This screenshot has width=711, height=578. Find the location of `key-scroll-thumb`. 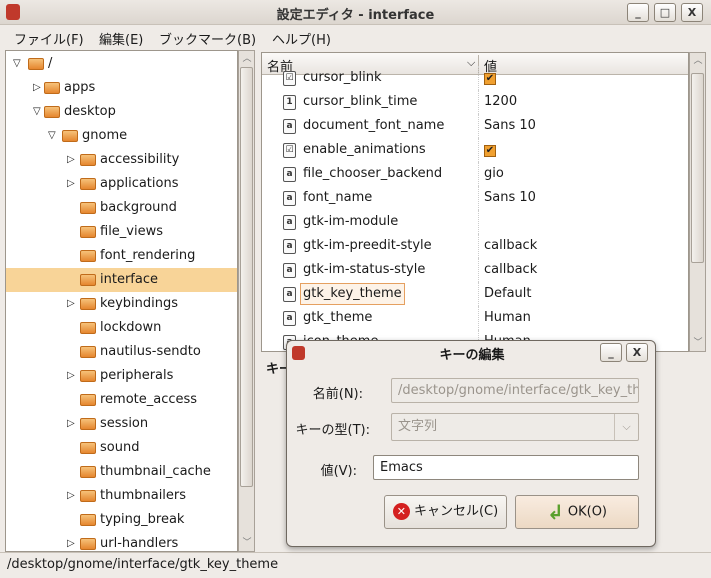

key-scroll-thumb is located at coordinates (697, 168).